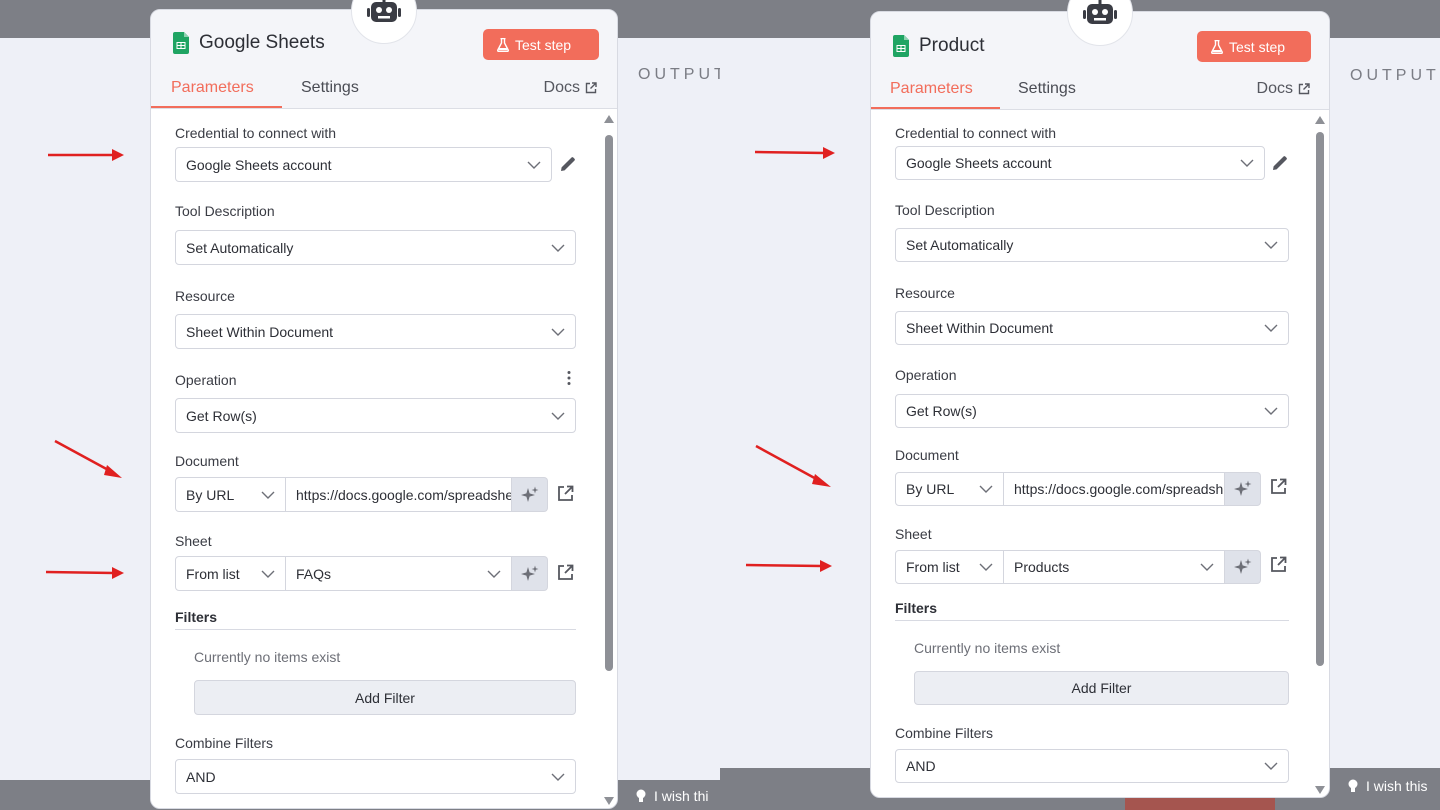 The height and width of the screenshot is (810, 1440). I want to click on panel-title: Product, so click(952, 45).